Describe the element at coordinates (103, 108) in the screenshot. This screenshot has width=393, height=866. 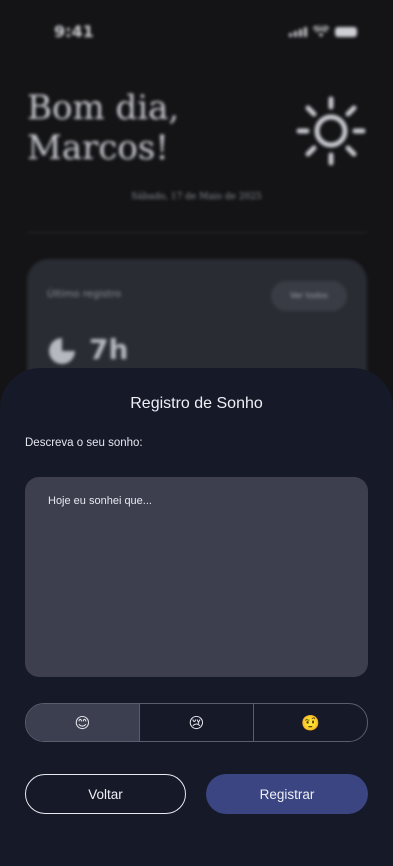
I see `greeting-line-1: Bom dia,` at that location.